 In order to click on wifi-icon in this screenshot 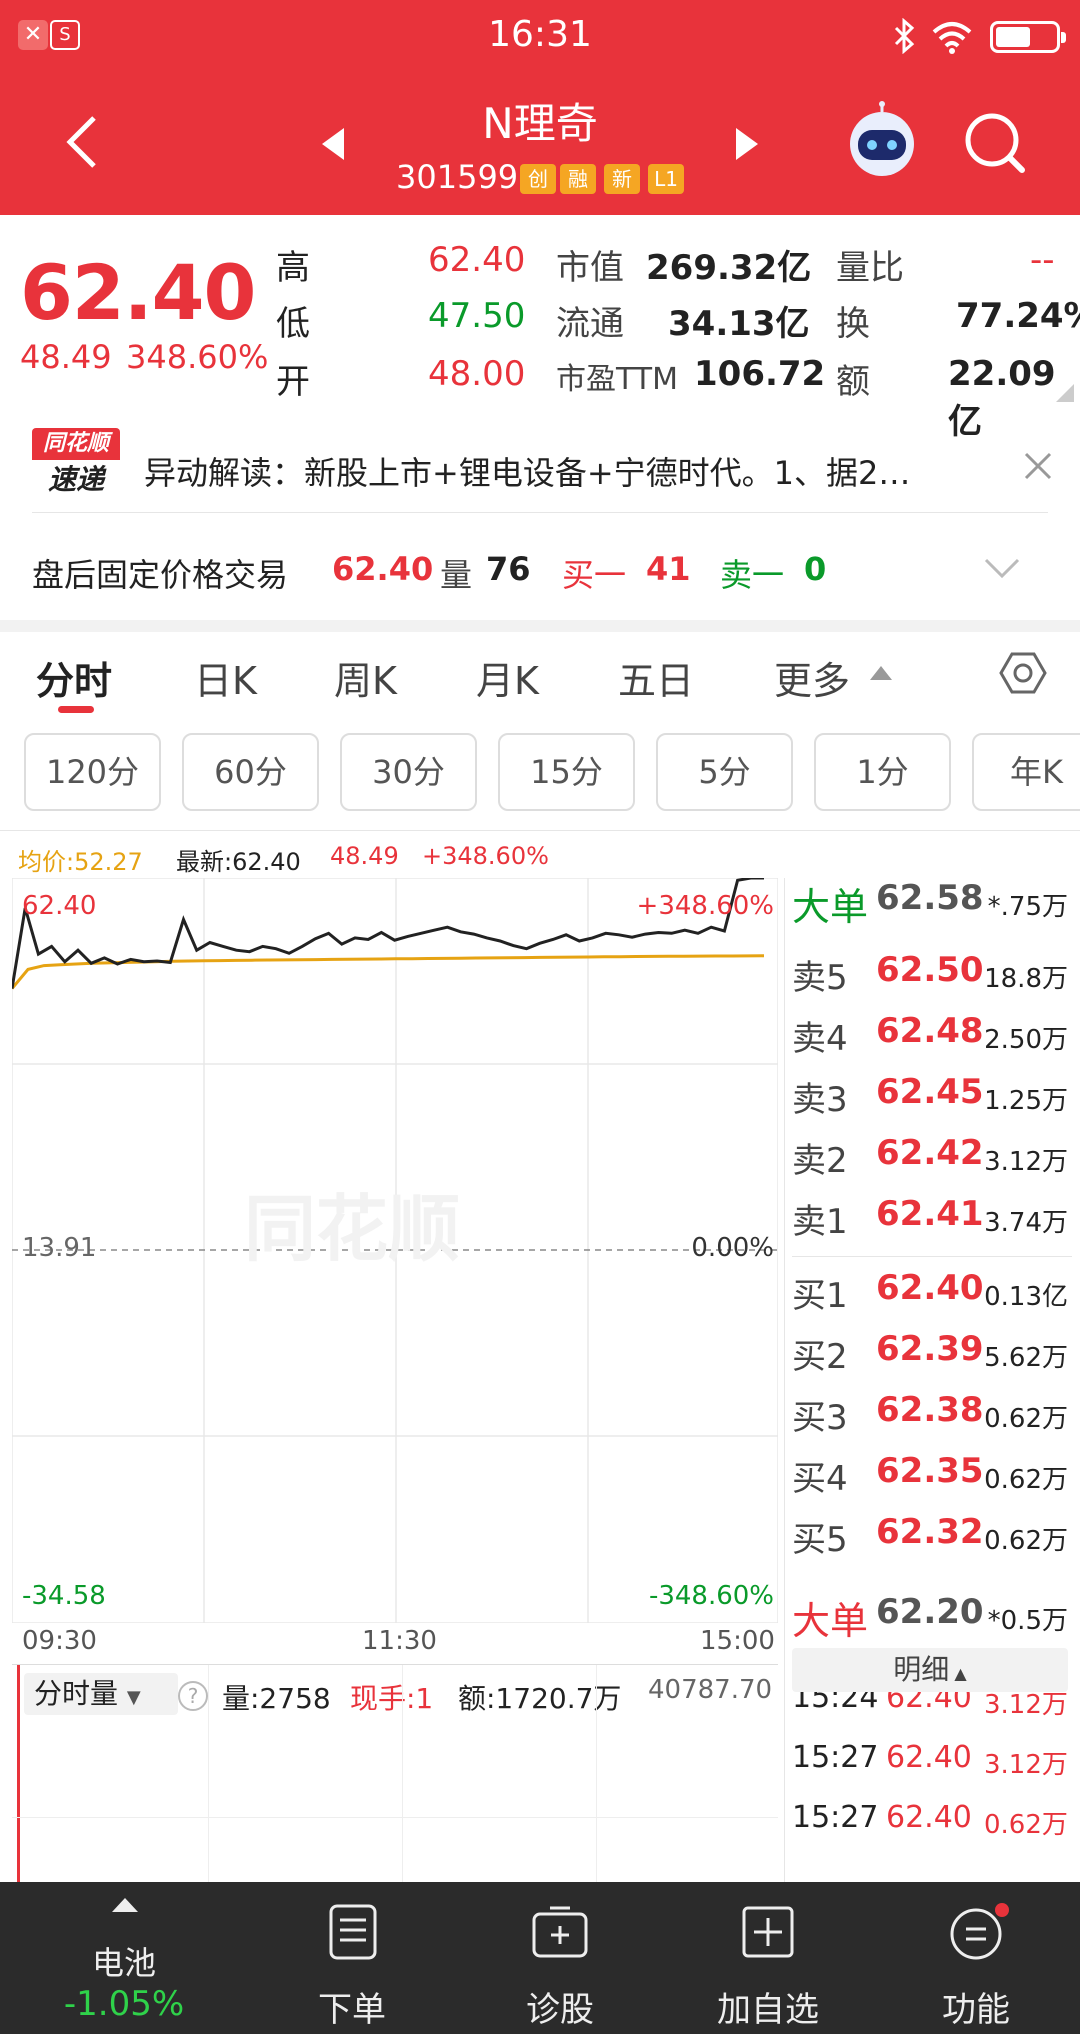, I will do `click(952, 38)`.